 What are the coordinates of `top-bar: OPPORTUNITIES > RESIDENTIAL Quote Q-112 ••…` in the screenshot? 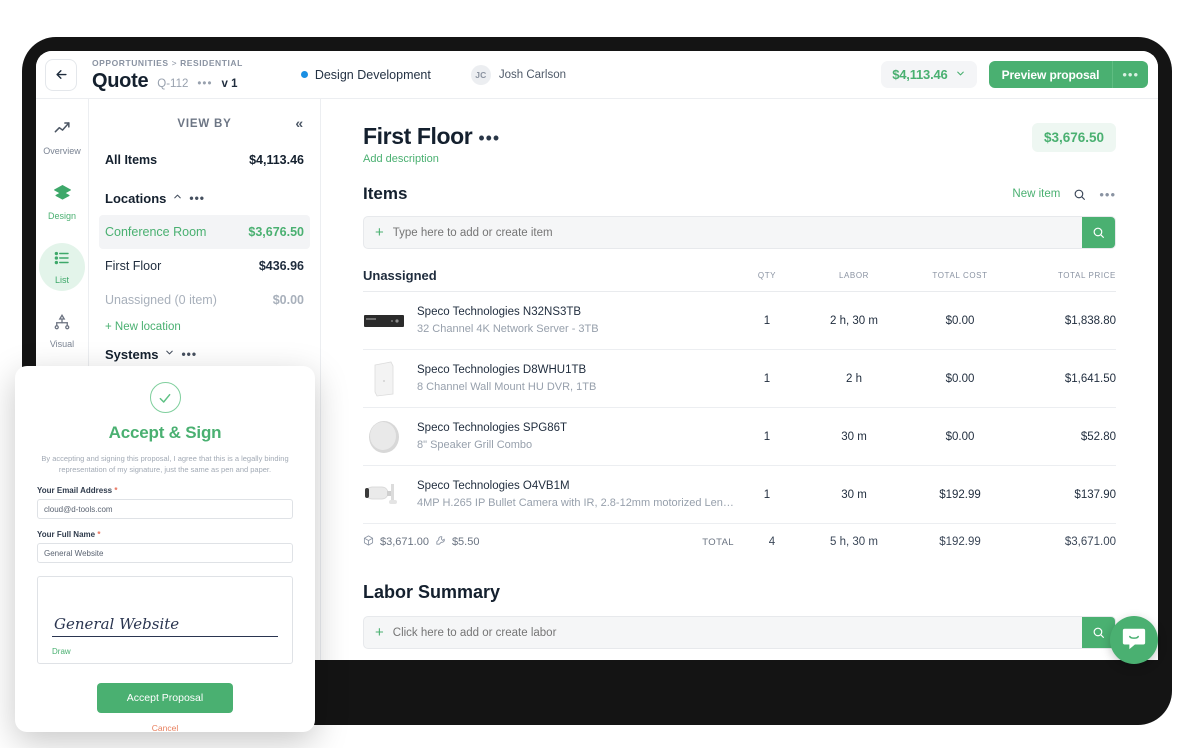 It's located at (597, 75).